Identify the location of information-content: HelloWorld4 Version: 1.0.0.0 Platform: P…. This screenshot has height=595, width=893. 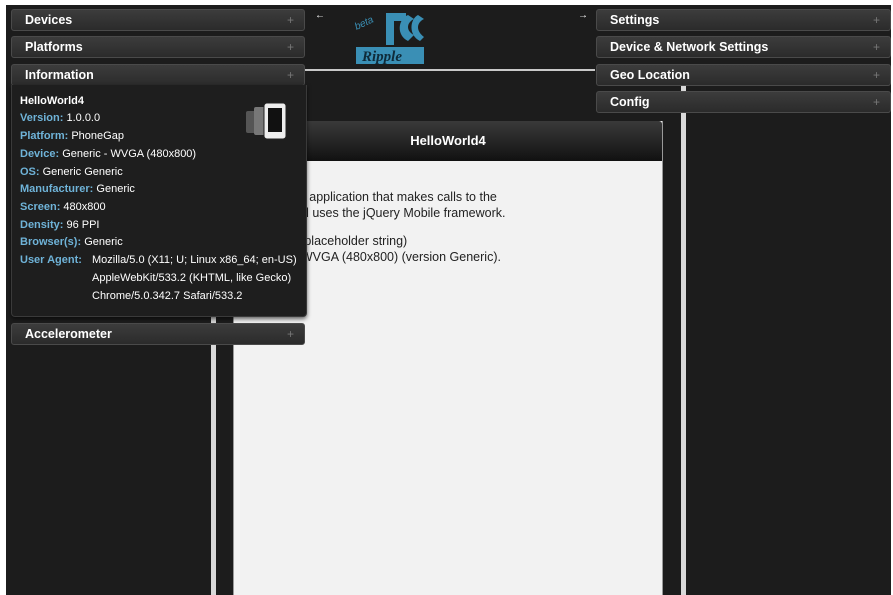
(159, 201).